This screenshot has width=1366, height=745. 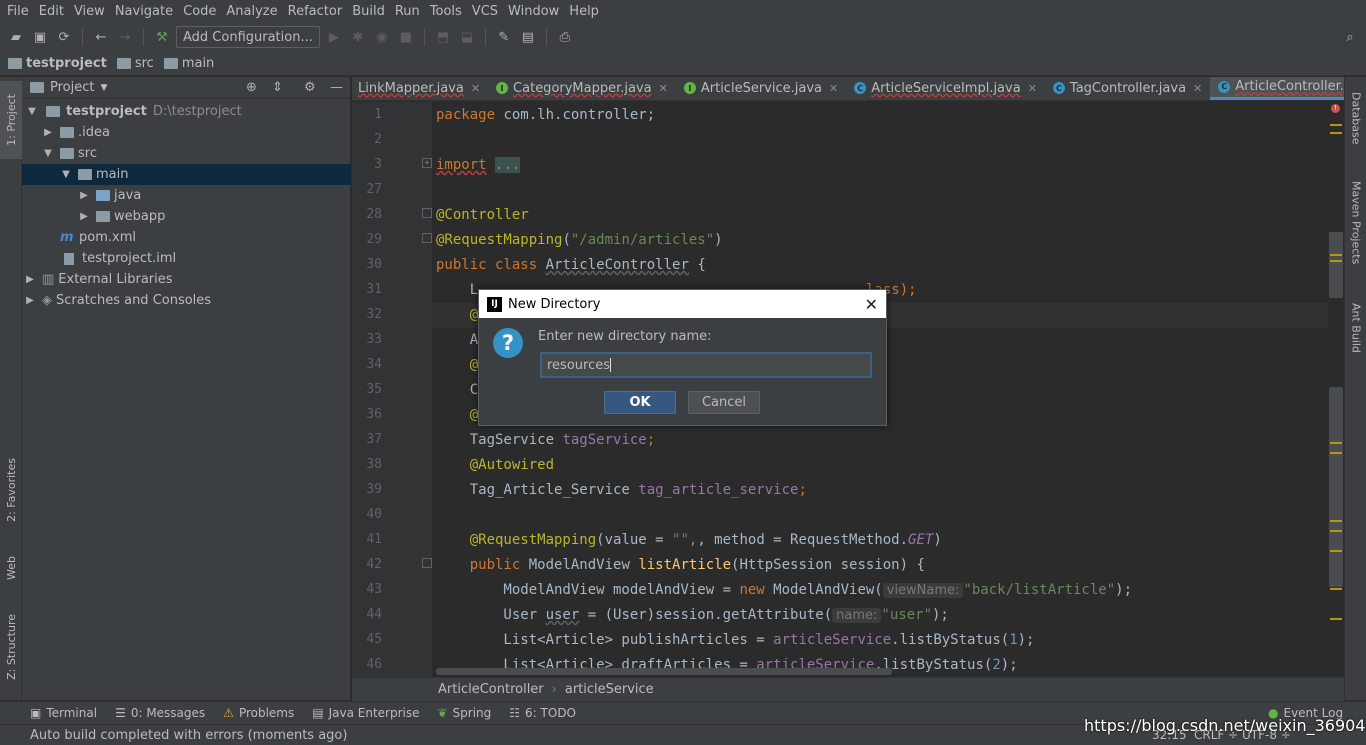 I want to click on tree-item-pom: m pom.xml, so click(x=186, y=237).